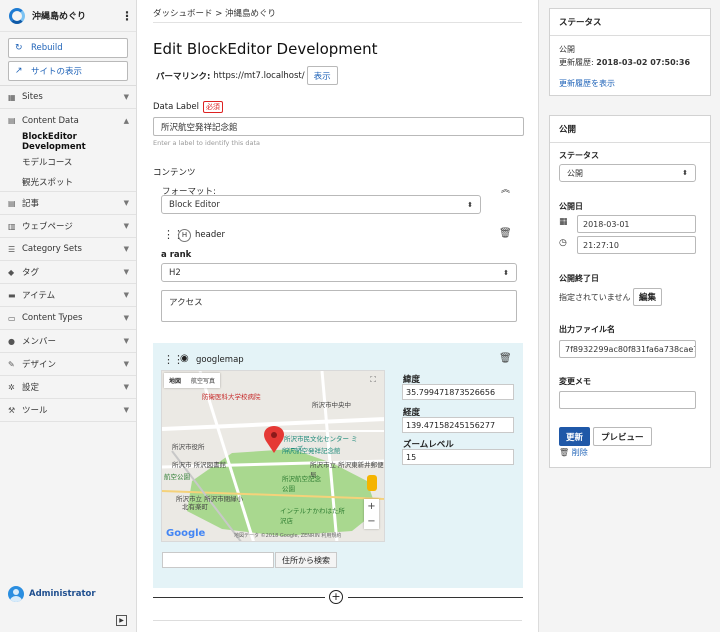 The height and width of the screenshot is (632, 720). Describe the element at coordinates (68, 410) in the screenshot. I see `sidebar-item-tools: ⚒ ツール ▼` at that location.